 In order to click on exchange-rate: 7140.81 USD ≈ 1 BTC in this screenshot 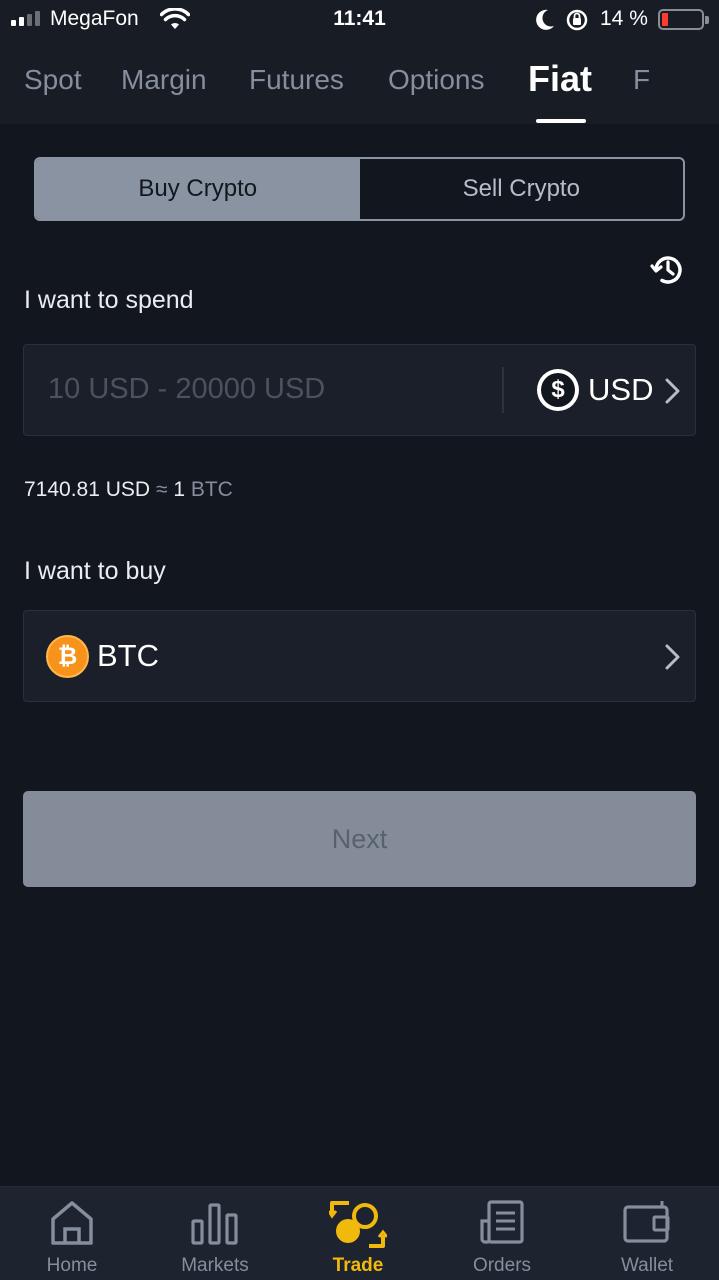, I will do `click(128, 490)`.